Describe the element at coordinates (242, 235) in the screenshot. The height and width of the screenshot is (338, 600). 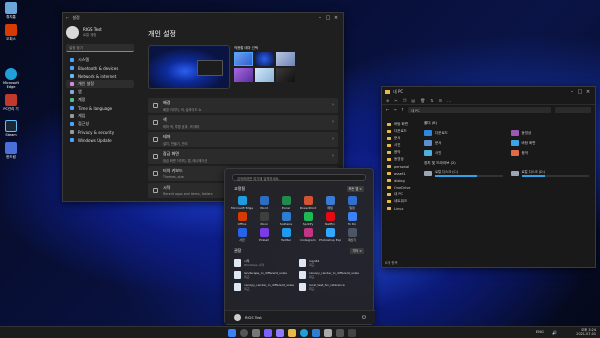
I see `pinned-app: 사진` at that location.